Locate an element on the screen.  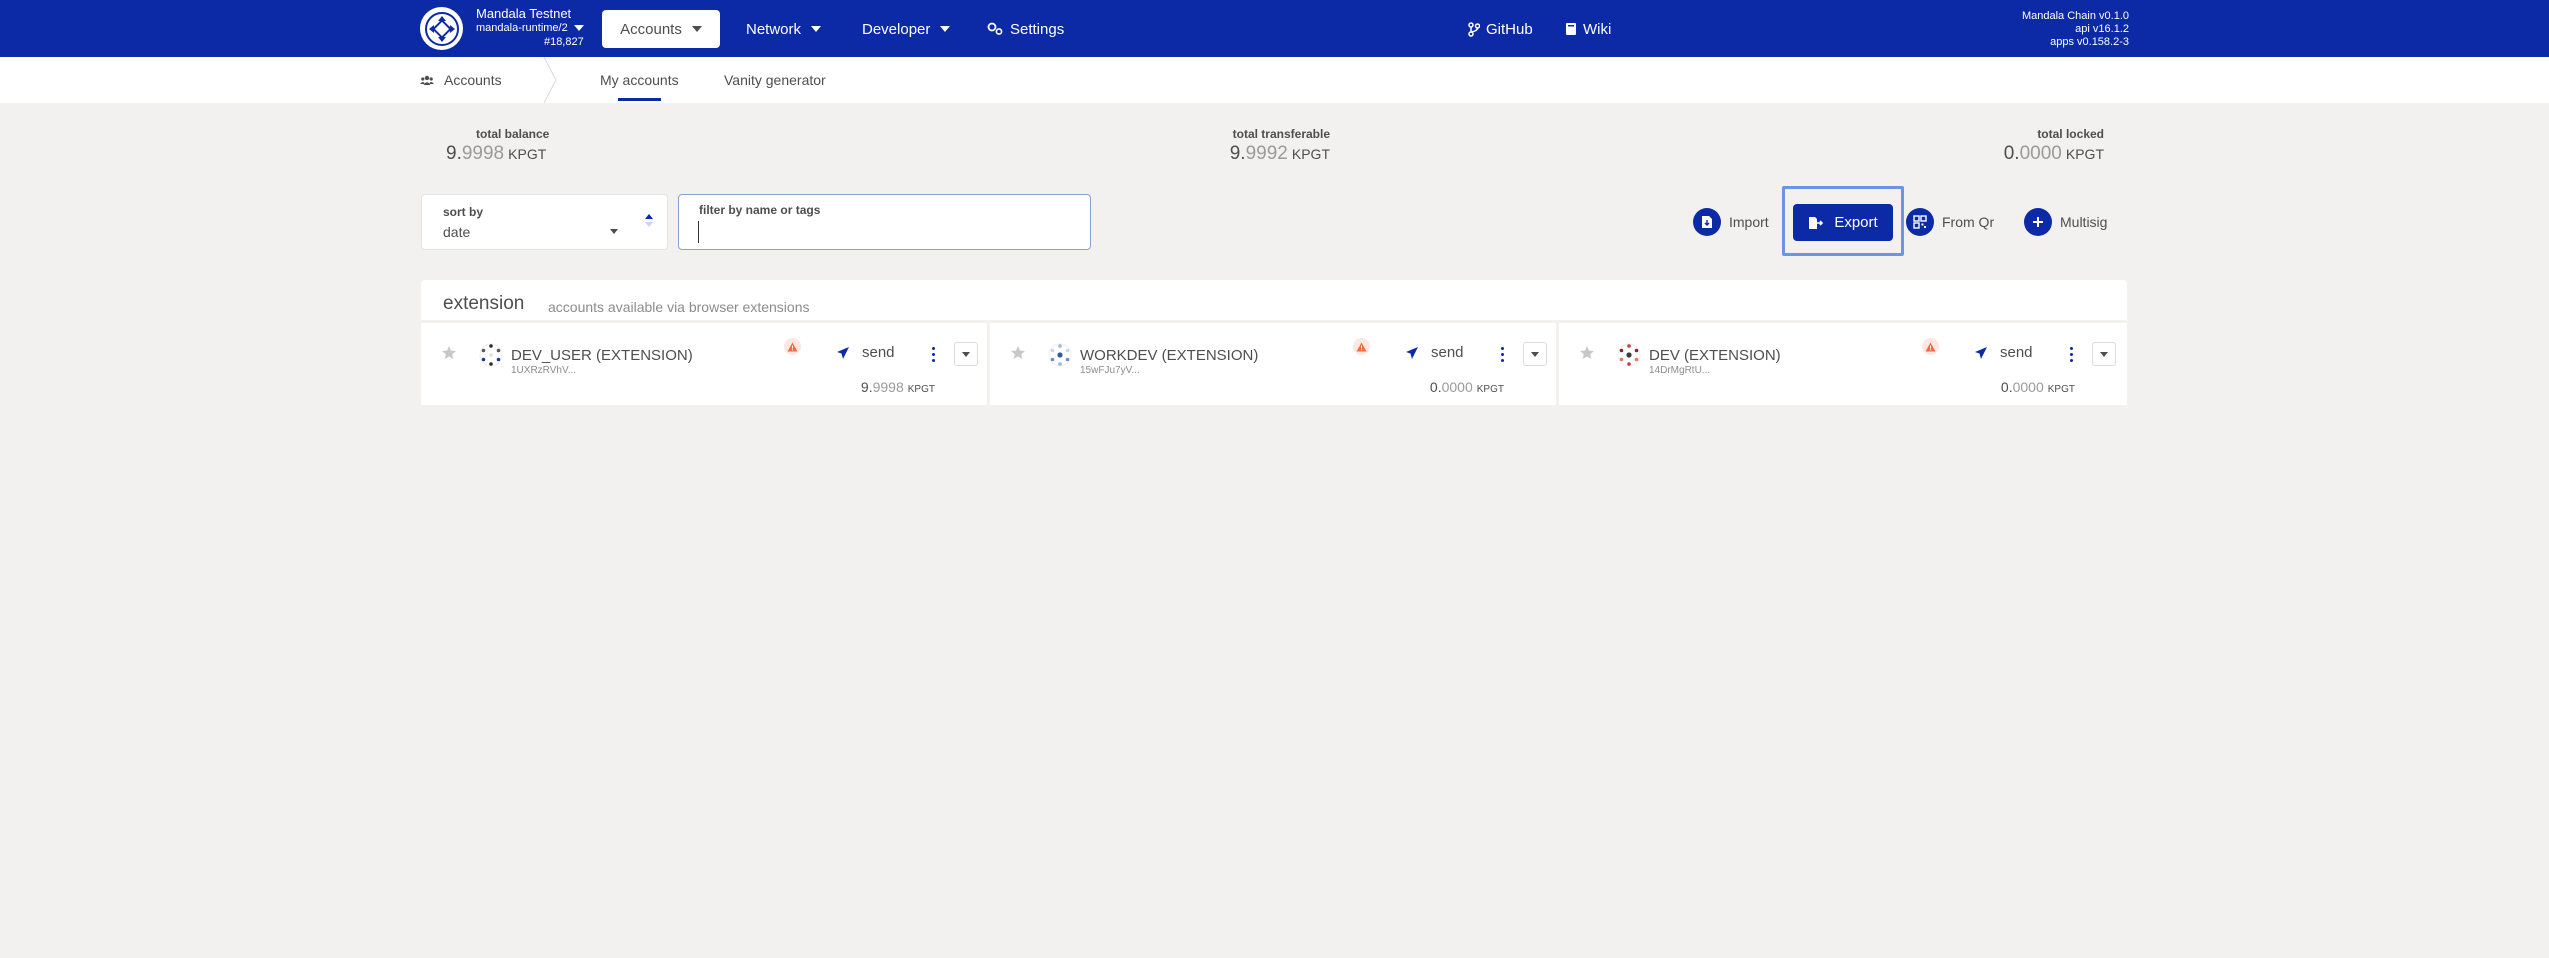
from-qr-button: From Qr is located at coordinates (1950, 222).